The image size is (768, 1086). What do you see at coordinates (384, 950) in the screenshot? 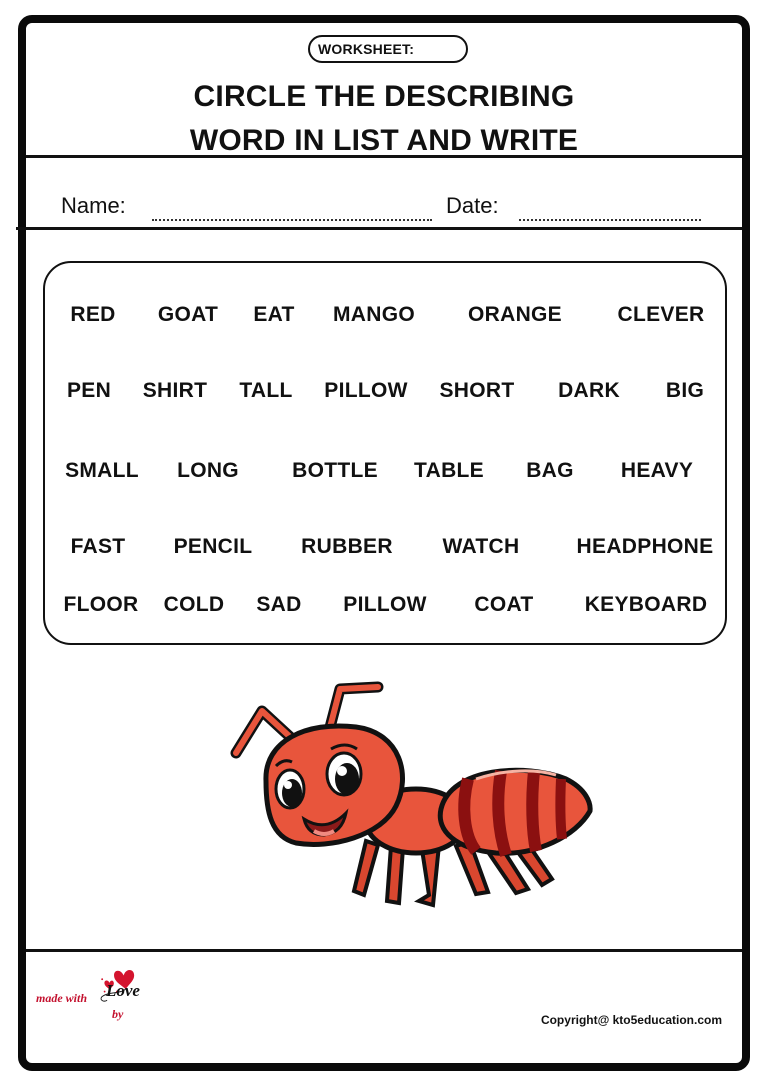
I see `footer-divider` at bounding box center [384, 950].